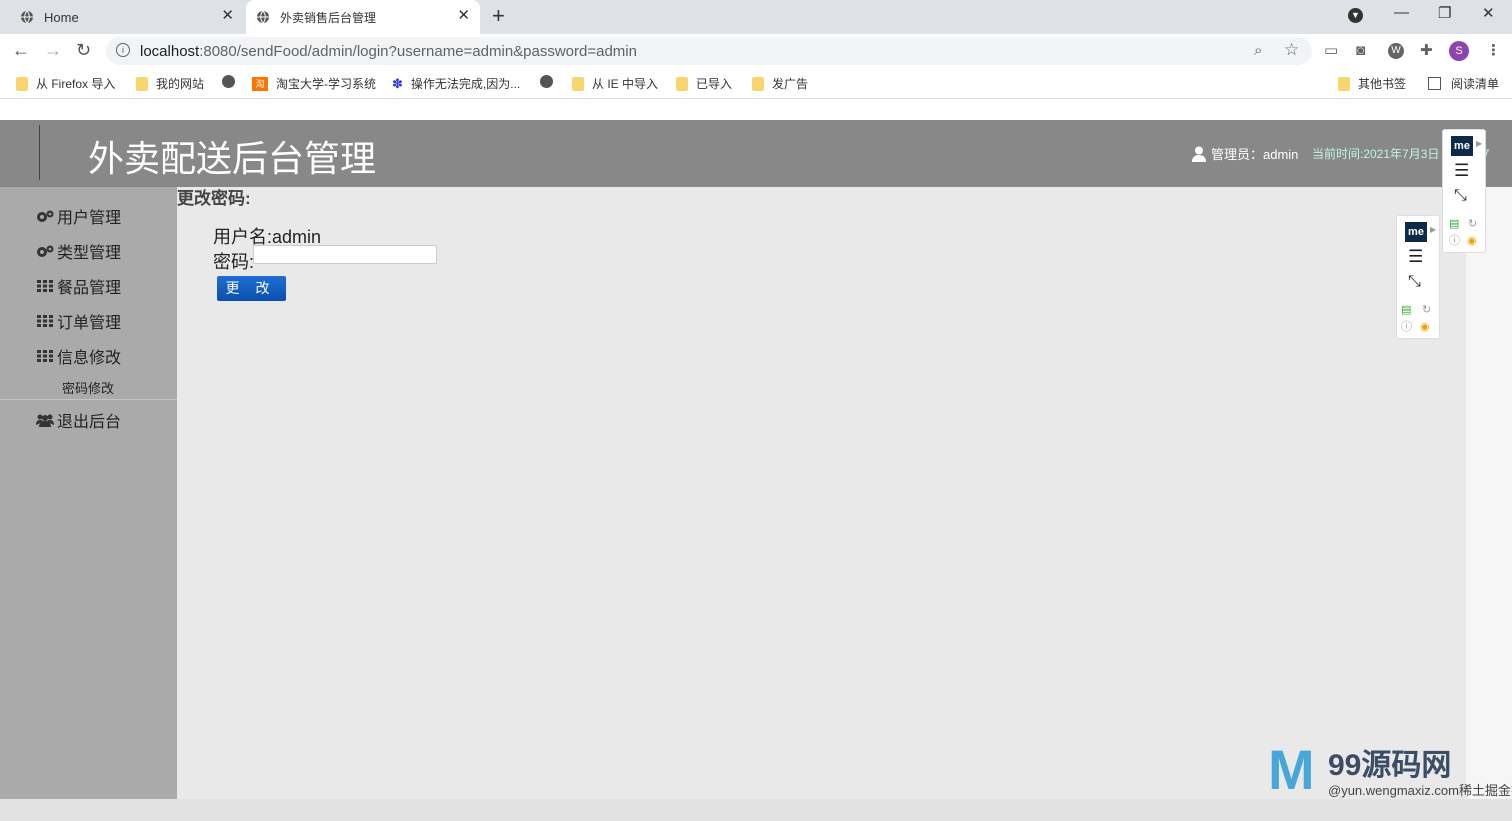 The image size is (1512, 821). What do you see at coordinates (89, 422) in the screenshot?
I see `sidebar-item-label: 退出后台` at bounding box center [89, 422].